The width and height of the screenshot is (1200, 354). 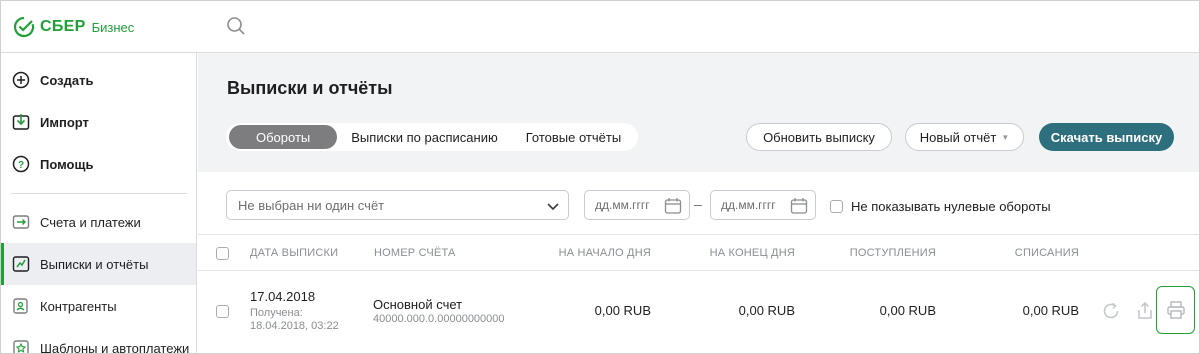 What do you see at coordinates (1111, 311) in the screenshot?
I see `refresh-icon` at bounding box center [1111, 311].